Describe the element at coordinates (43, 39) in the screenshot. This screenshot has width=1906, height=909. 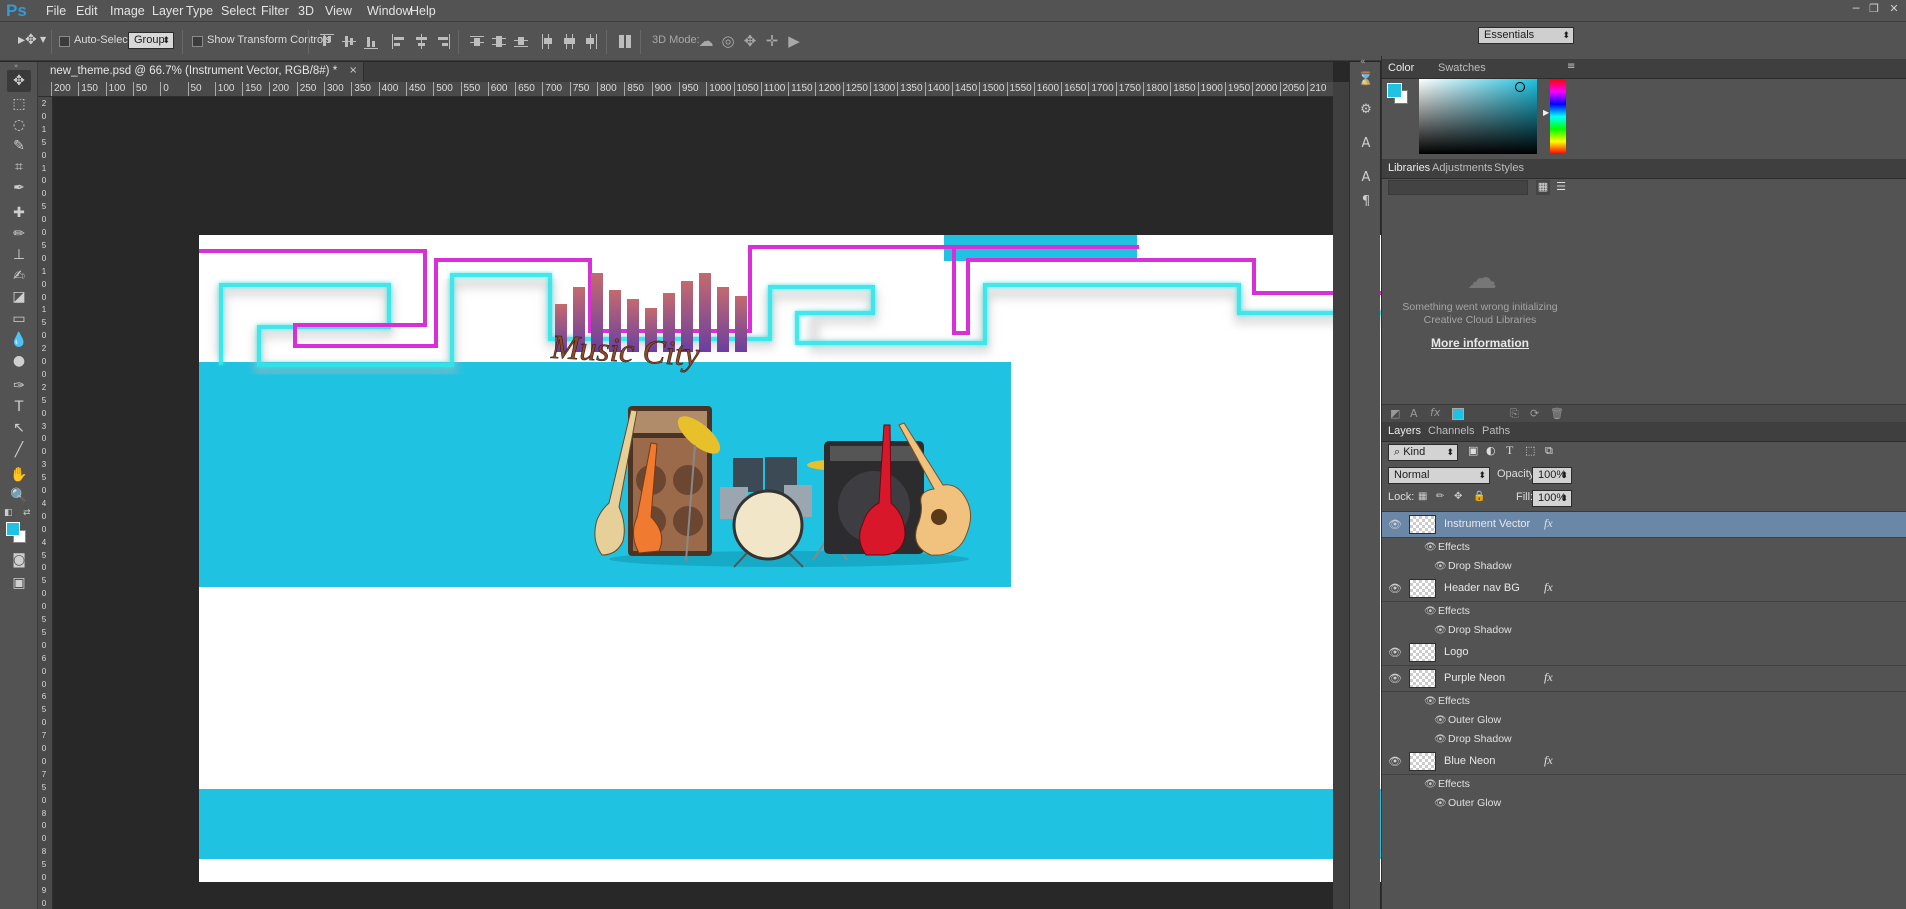
I see `chevron-down-icon: ▼` at that location.